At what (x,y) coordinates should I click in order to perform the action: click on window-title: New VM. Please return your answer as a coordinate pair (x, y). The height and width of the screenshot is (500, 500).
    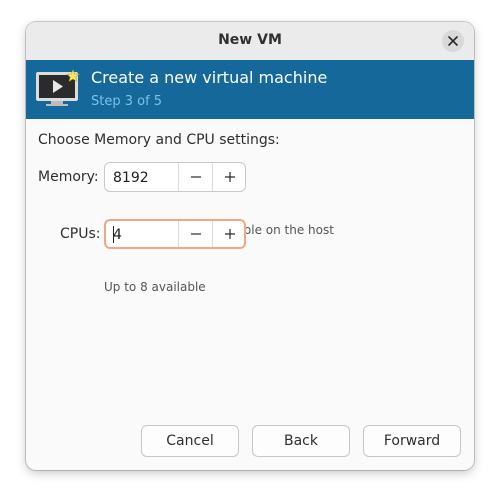
    Looking at the image, I should click on (250, 40).